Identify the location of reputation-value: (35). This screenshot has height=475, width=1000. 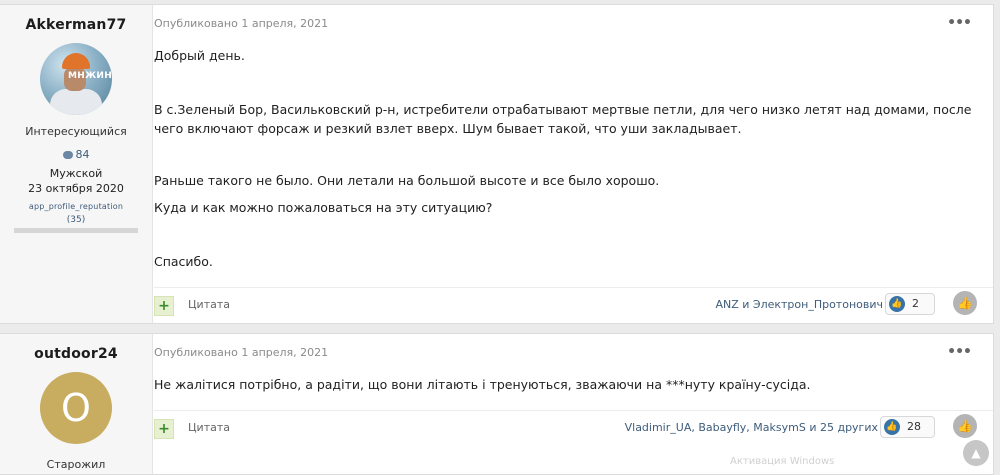
(76, 220).